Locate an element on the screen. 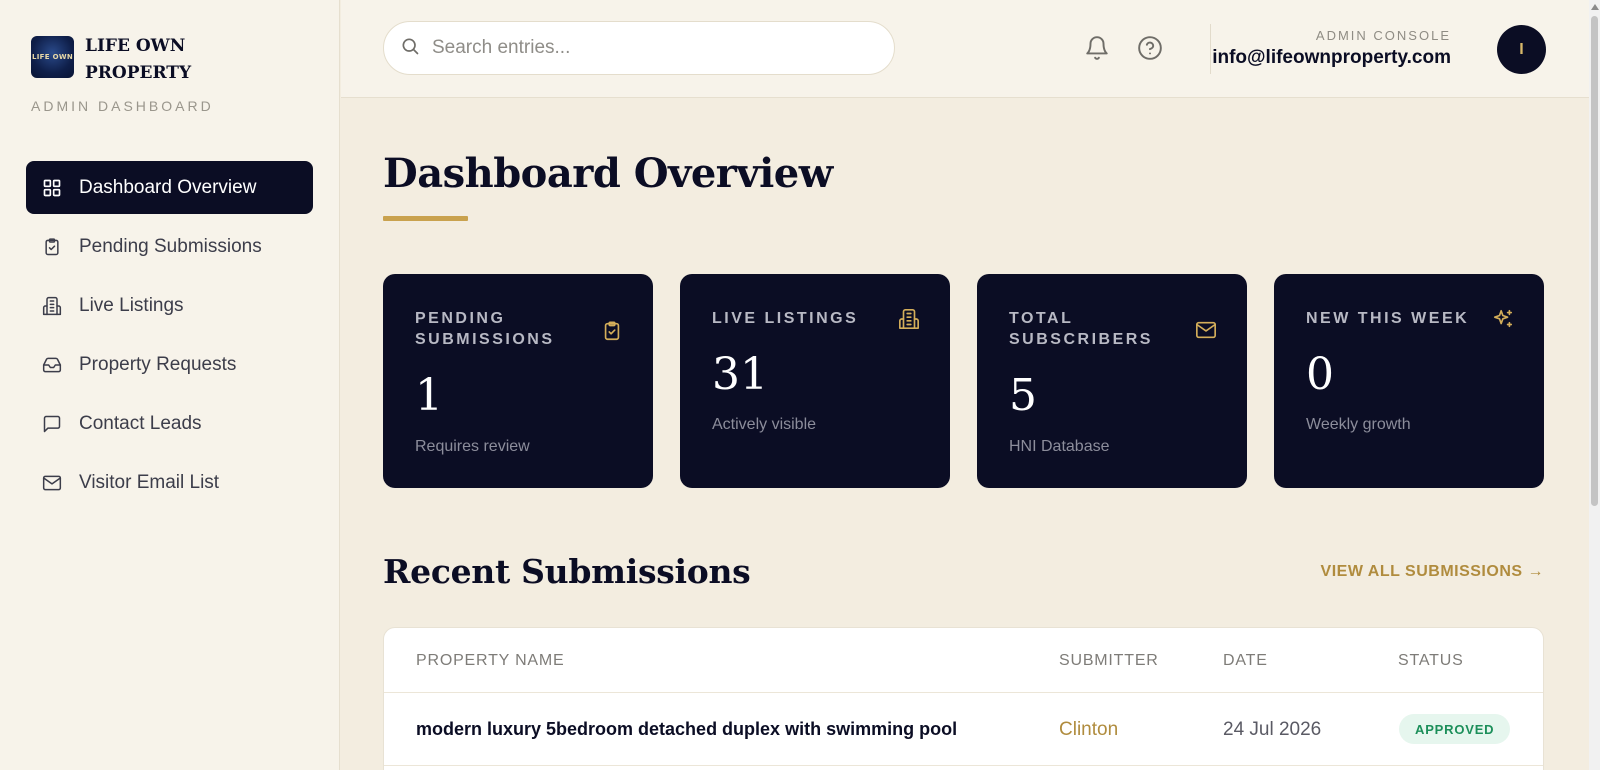  column-header-date: DATE is located at coordinates (1245, 661).